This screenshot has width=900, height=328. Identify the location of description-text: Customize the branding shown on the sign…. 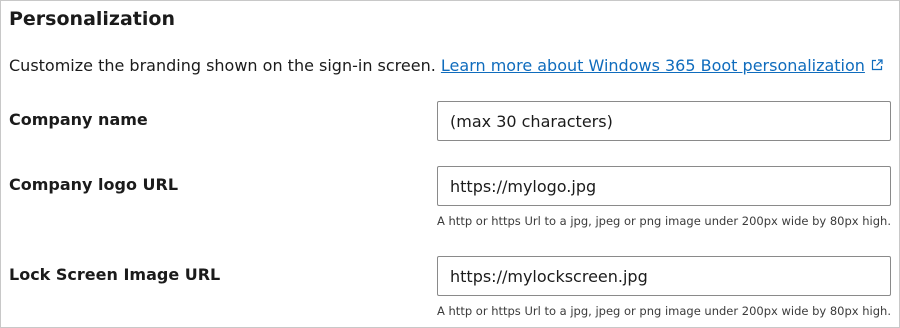
(222, 65).